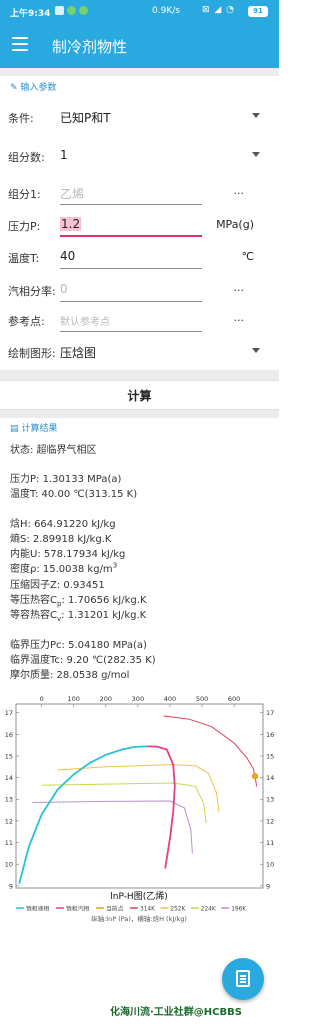 This screenshot has width=320, height=1024. I want to click on condition-label: 条件:, so click(21, 118).